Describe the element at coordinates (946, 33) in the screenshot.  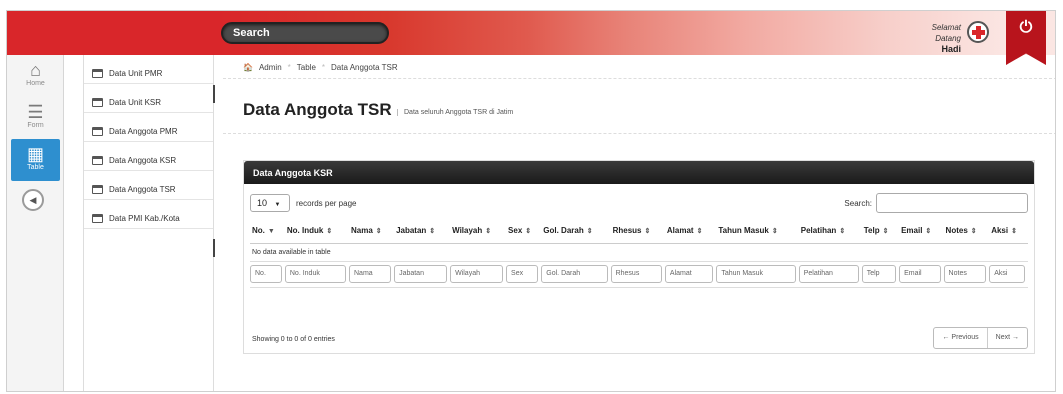
I see `welcome-text: Selamat Datang` at that location.